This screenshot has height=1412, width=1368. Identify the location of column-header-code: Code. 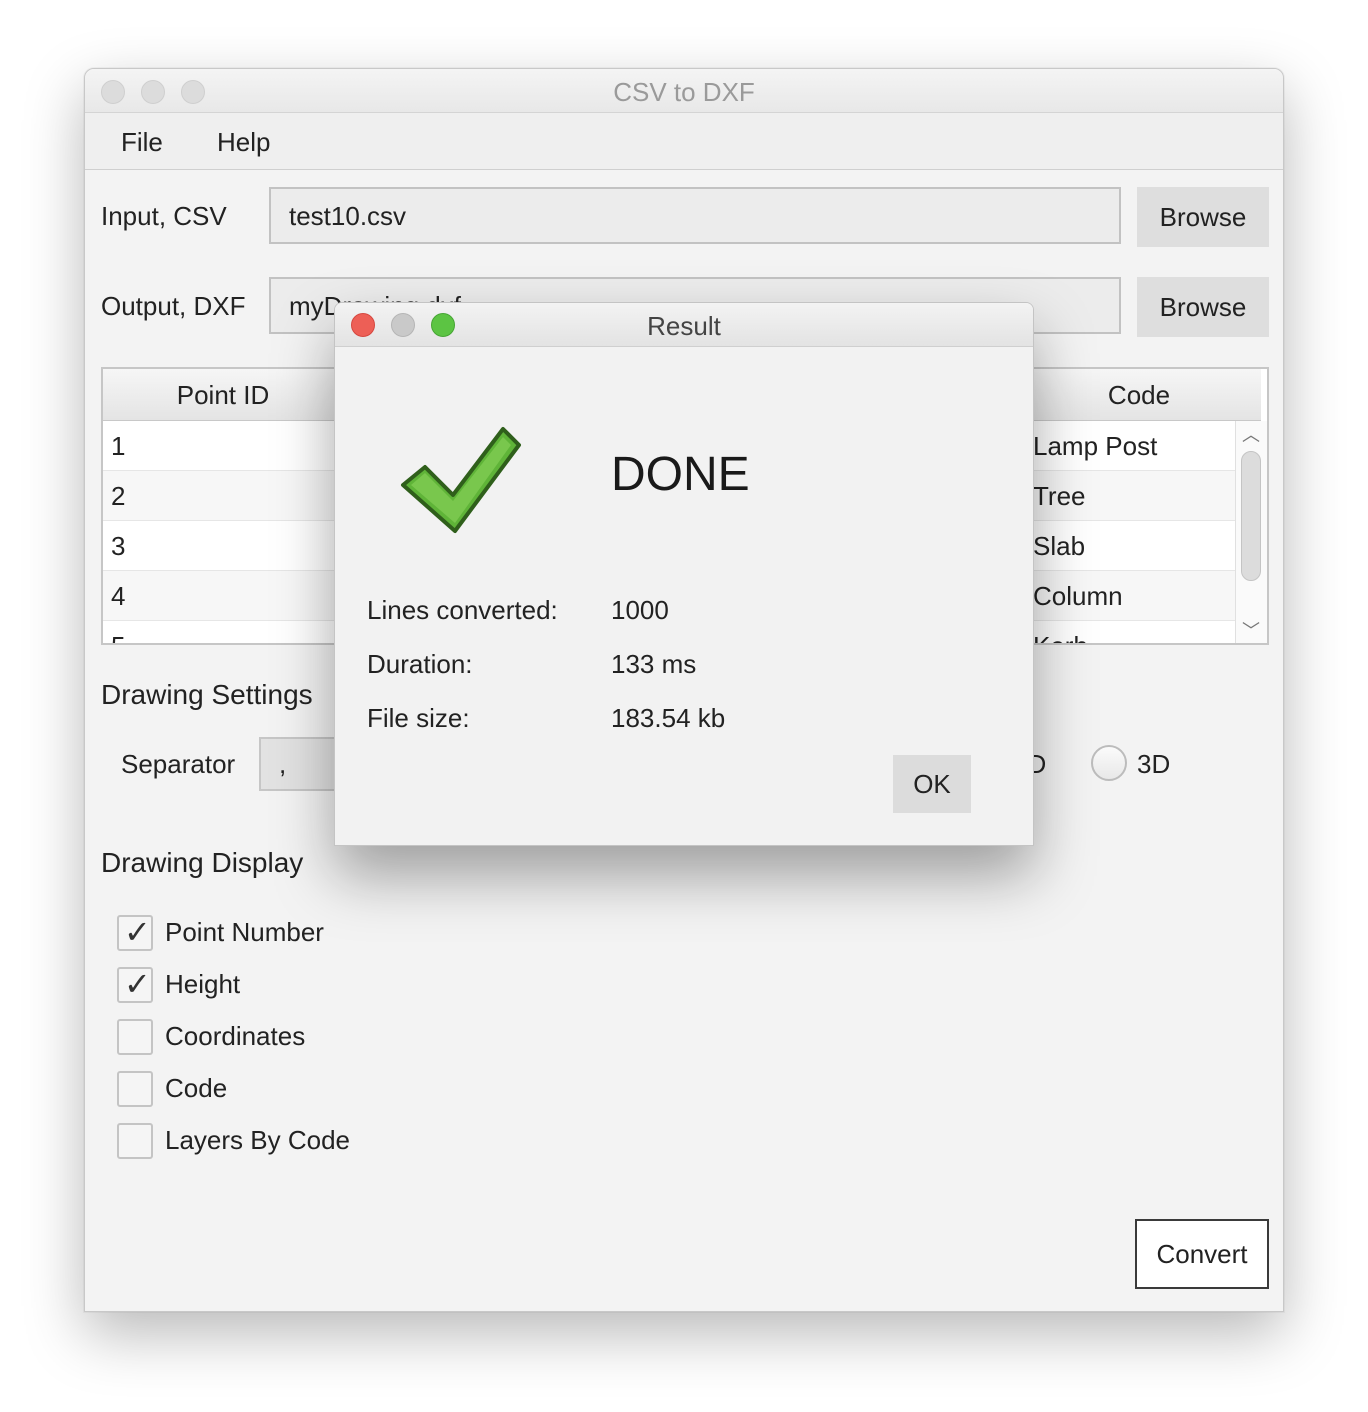
(1139, 395).